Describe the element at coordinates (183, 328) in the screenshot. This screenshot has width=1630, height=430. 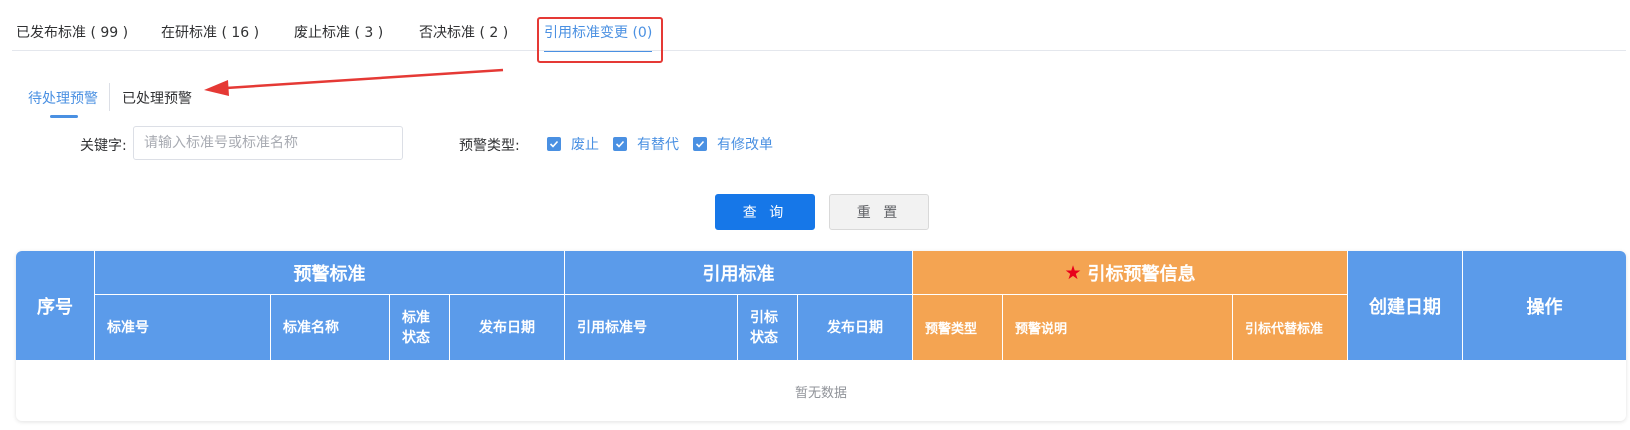
I see `col-header-standard-no: 标准号` at that location.